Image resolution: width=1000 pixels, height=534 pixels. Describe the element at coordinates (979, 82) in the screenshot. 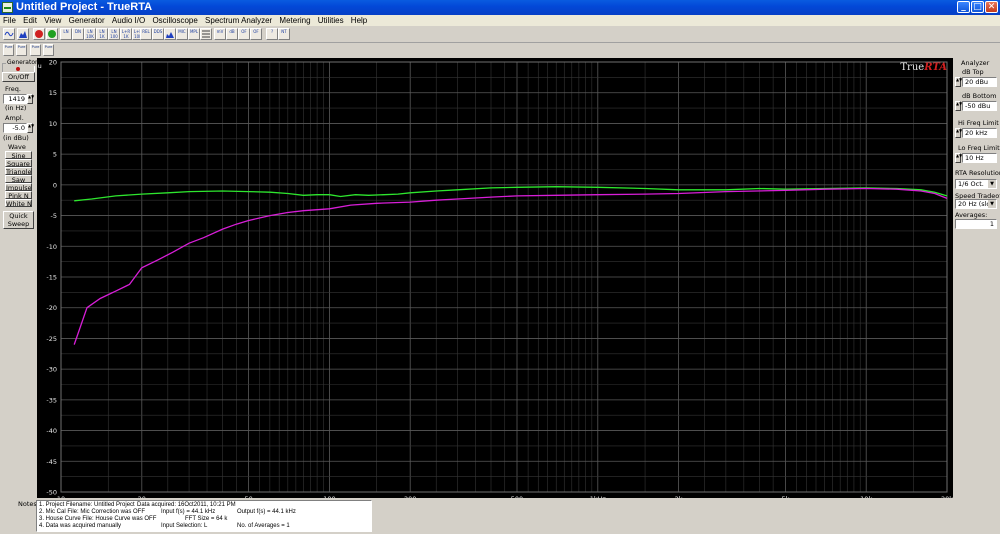

I see `db-top-input: 20 dBu` at that location.